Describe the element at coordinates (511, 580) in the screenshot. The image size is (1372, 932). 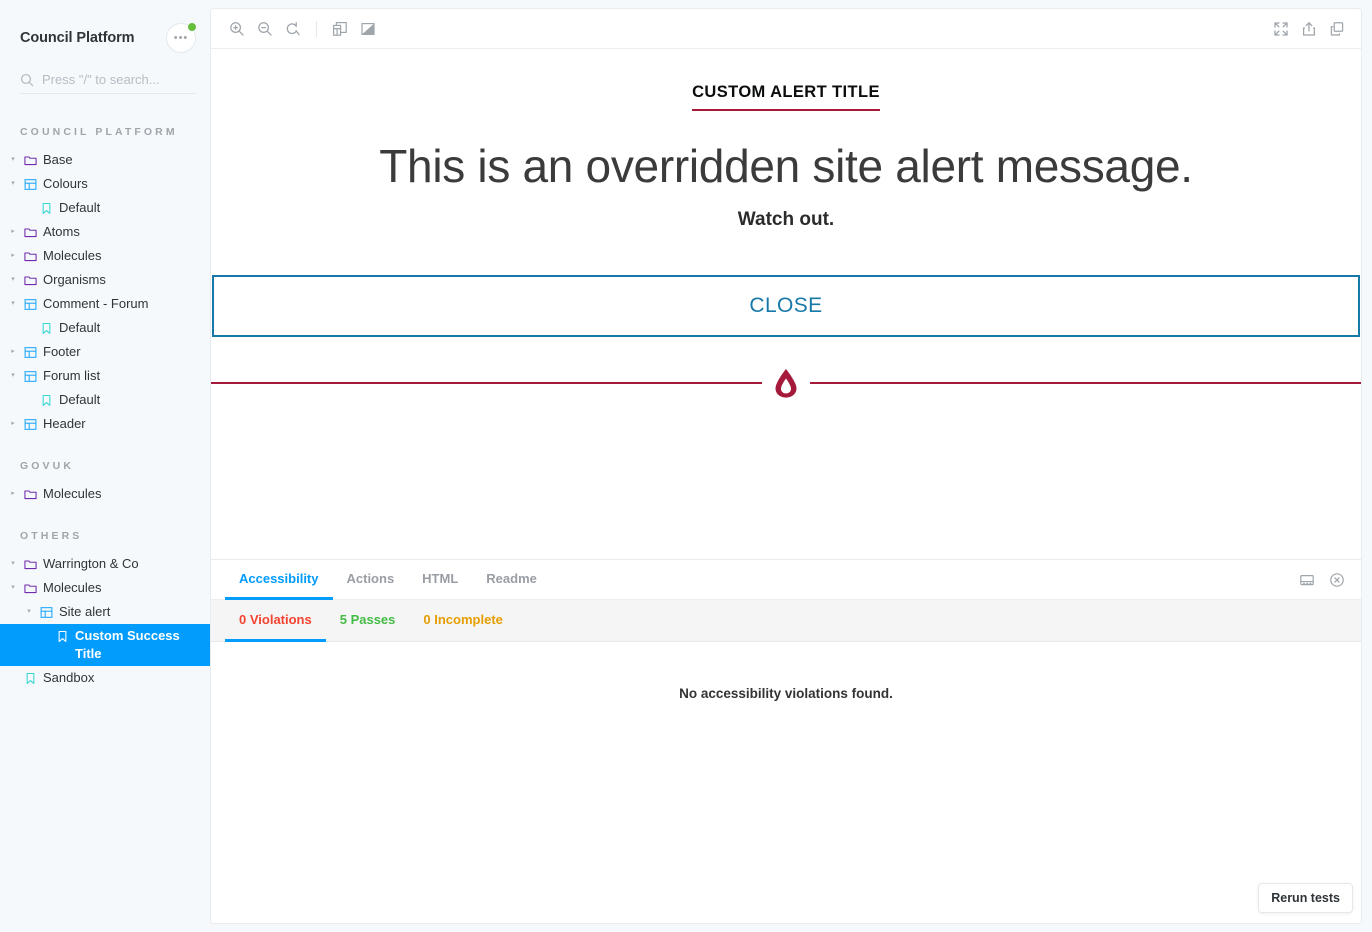
I see `tab-readme: Readme` at that location.